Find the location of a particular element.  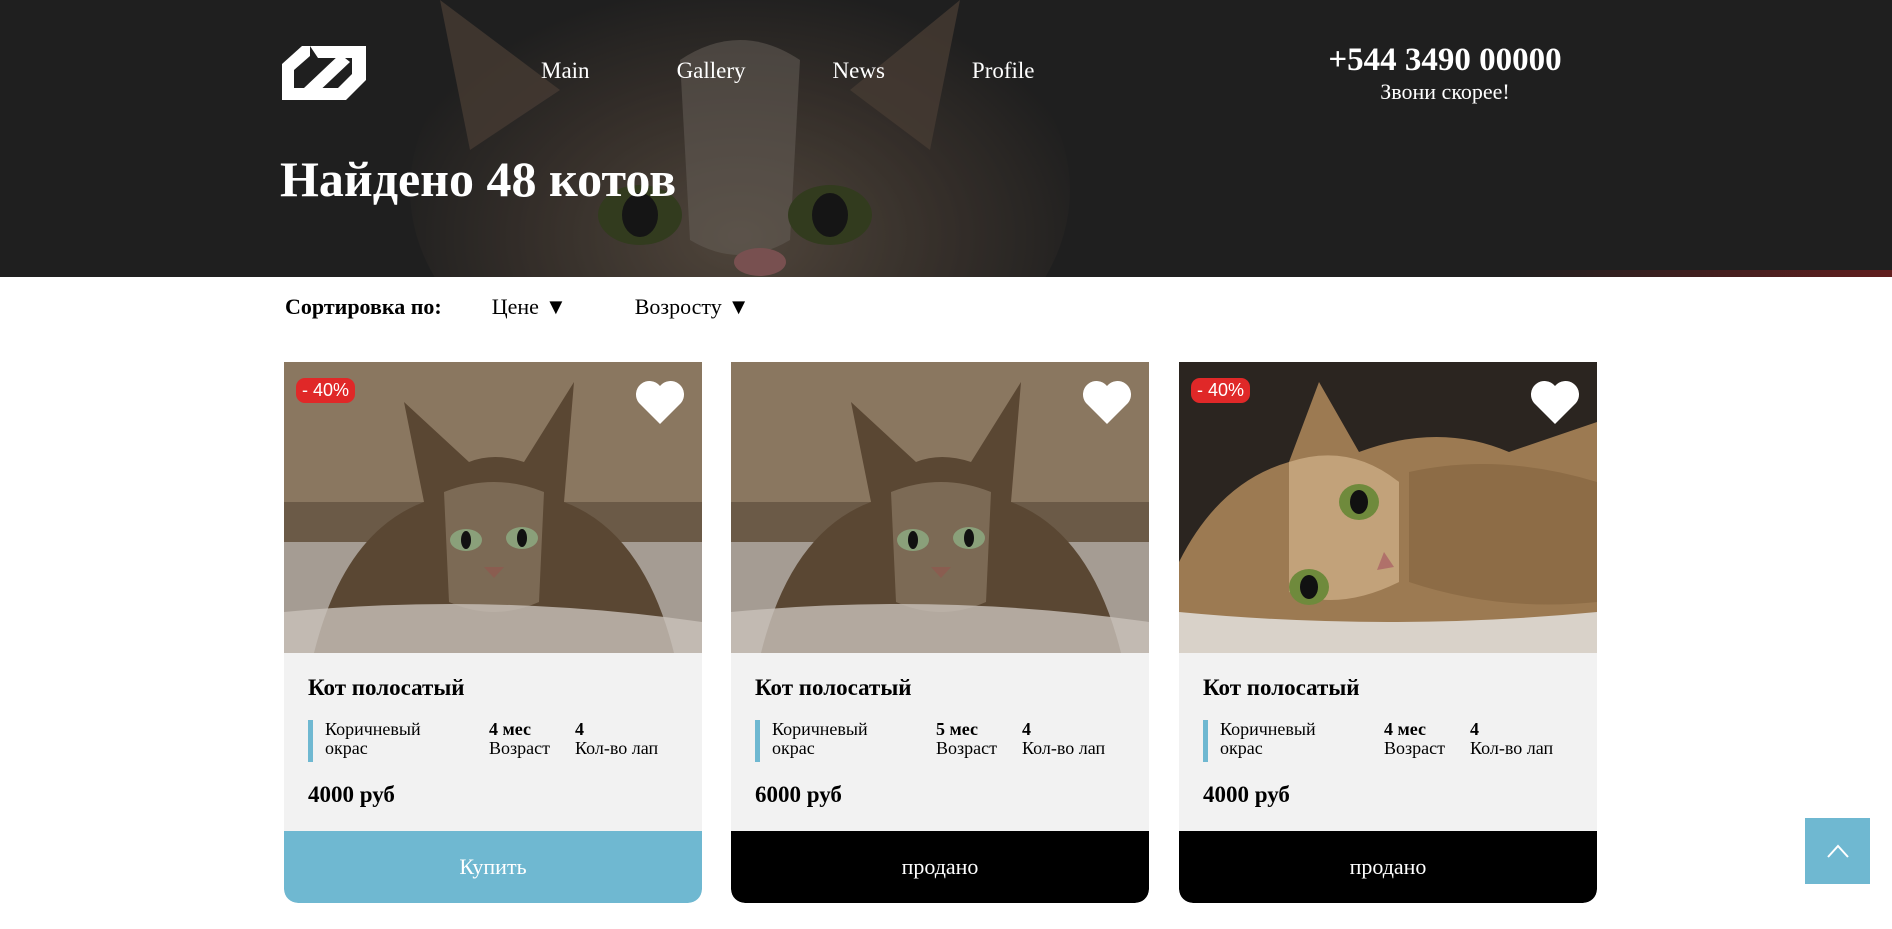

phone-block: +544 3490 00000 Звони скорее! is located at coordinates (1445, 72).